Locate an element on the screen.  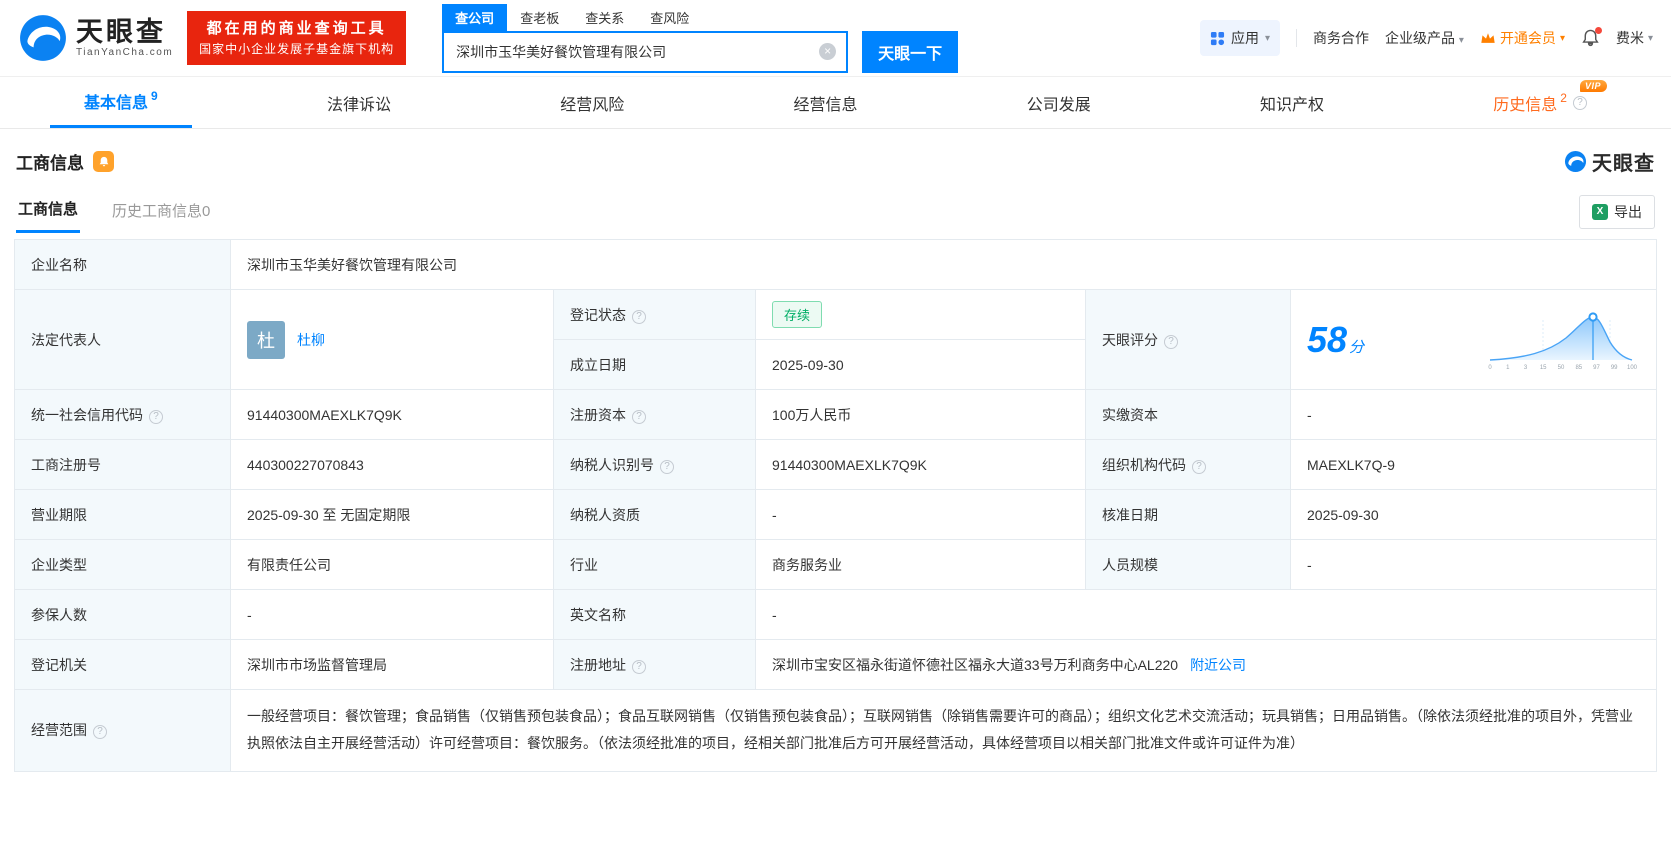
field-value-paid-capital: - is located at coordinates (1473, 414).